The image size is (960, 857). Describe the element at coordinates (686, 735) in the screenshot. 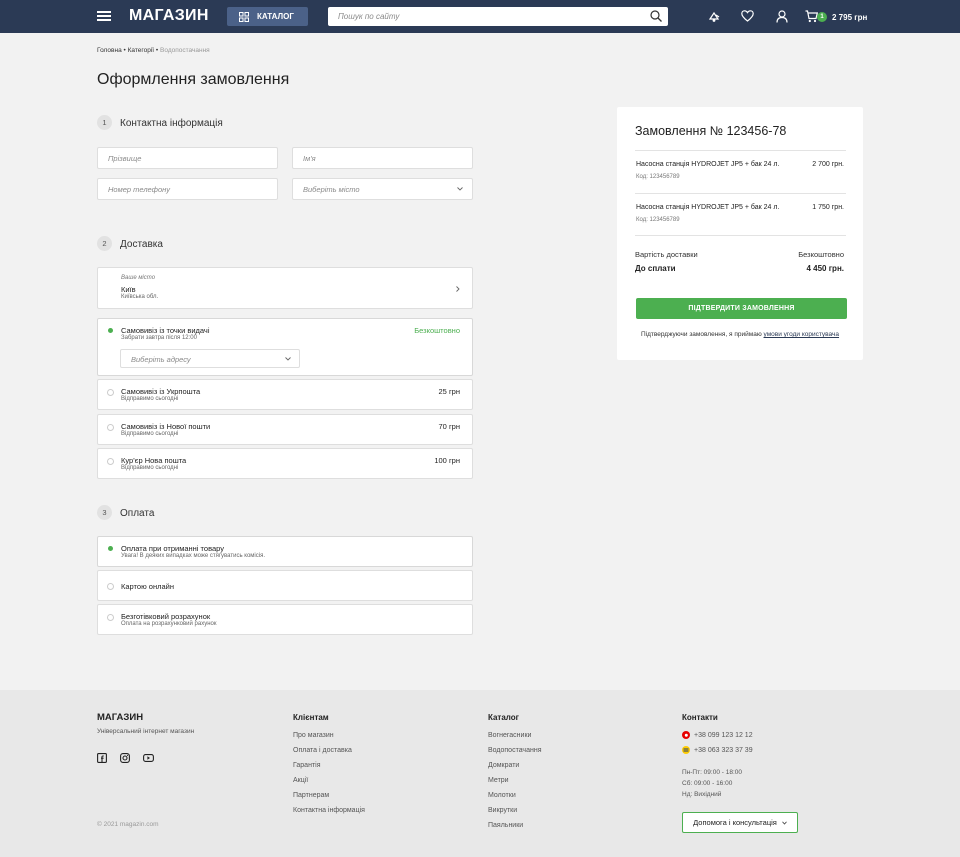

I see `vodafone-icon` at that location.